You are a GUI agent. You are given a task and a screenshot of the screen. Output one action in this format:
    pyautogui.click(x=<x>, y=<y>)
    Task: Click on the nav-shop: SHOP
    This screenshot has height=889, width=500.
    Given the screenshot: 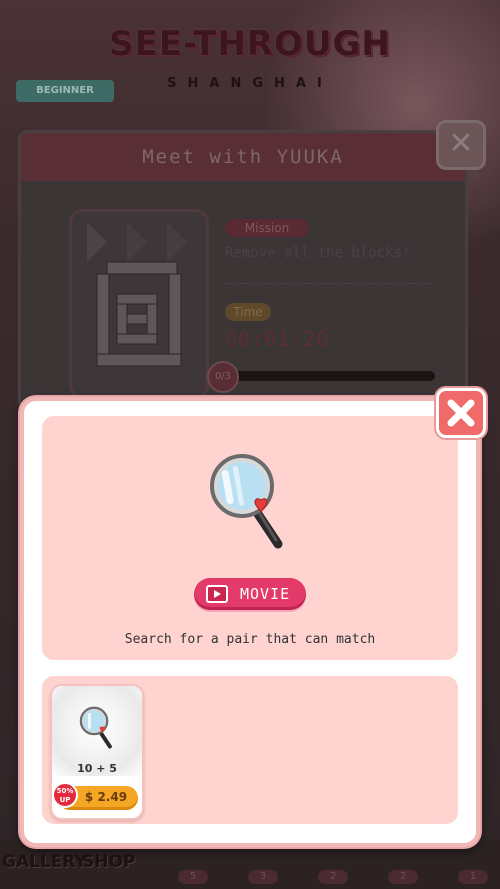 What is the action you would take?
    pyautogui.click(x=109, y=862)
    